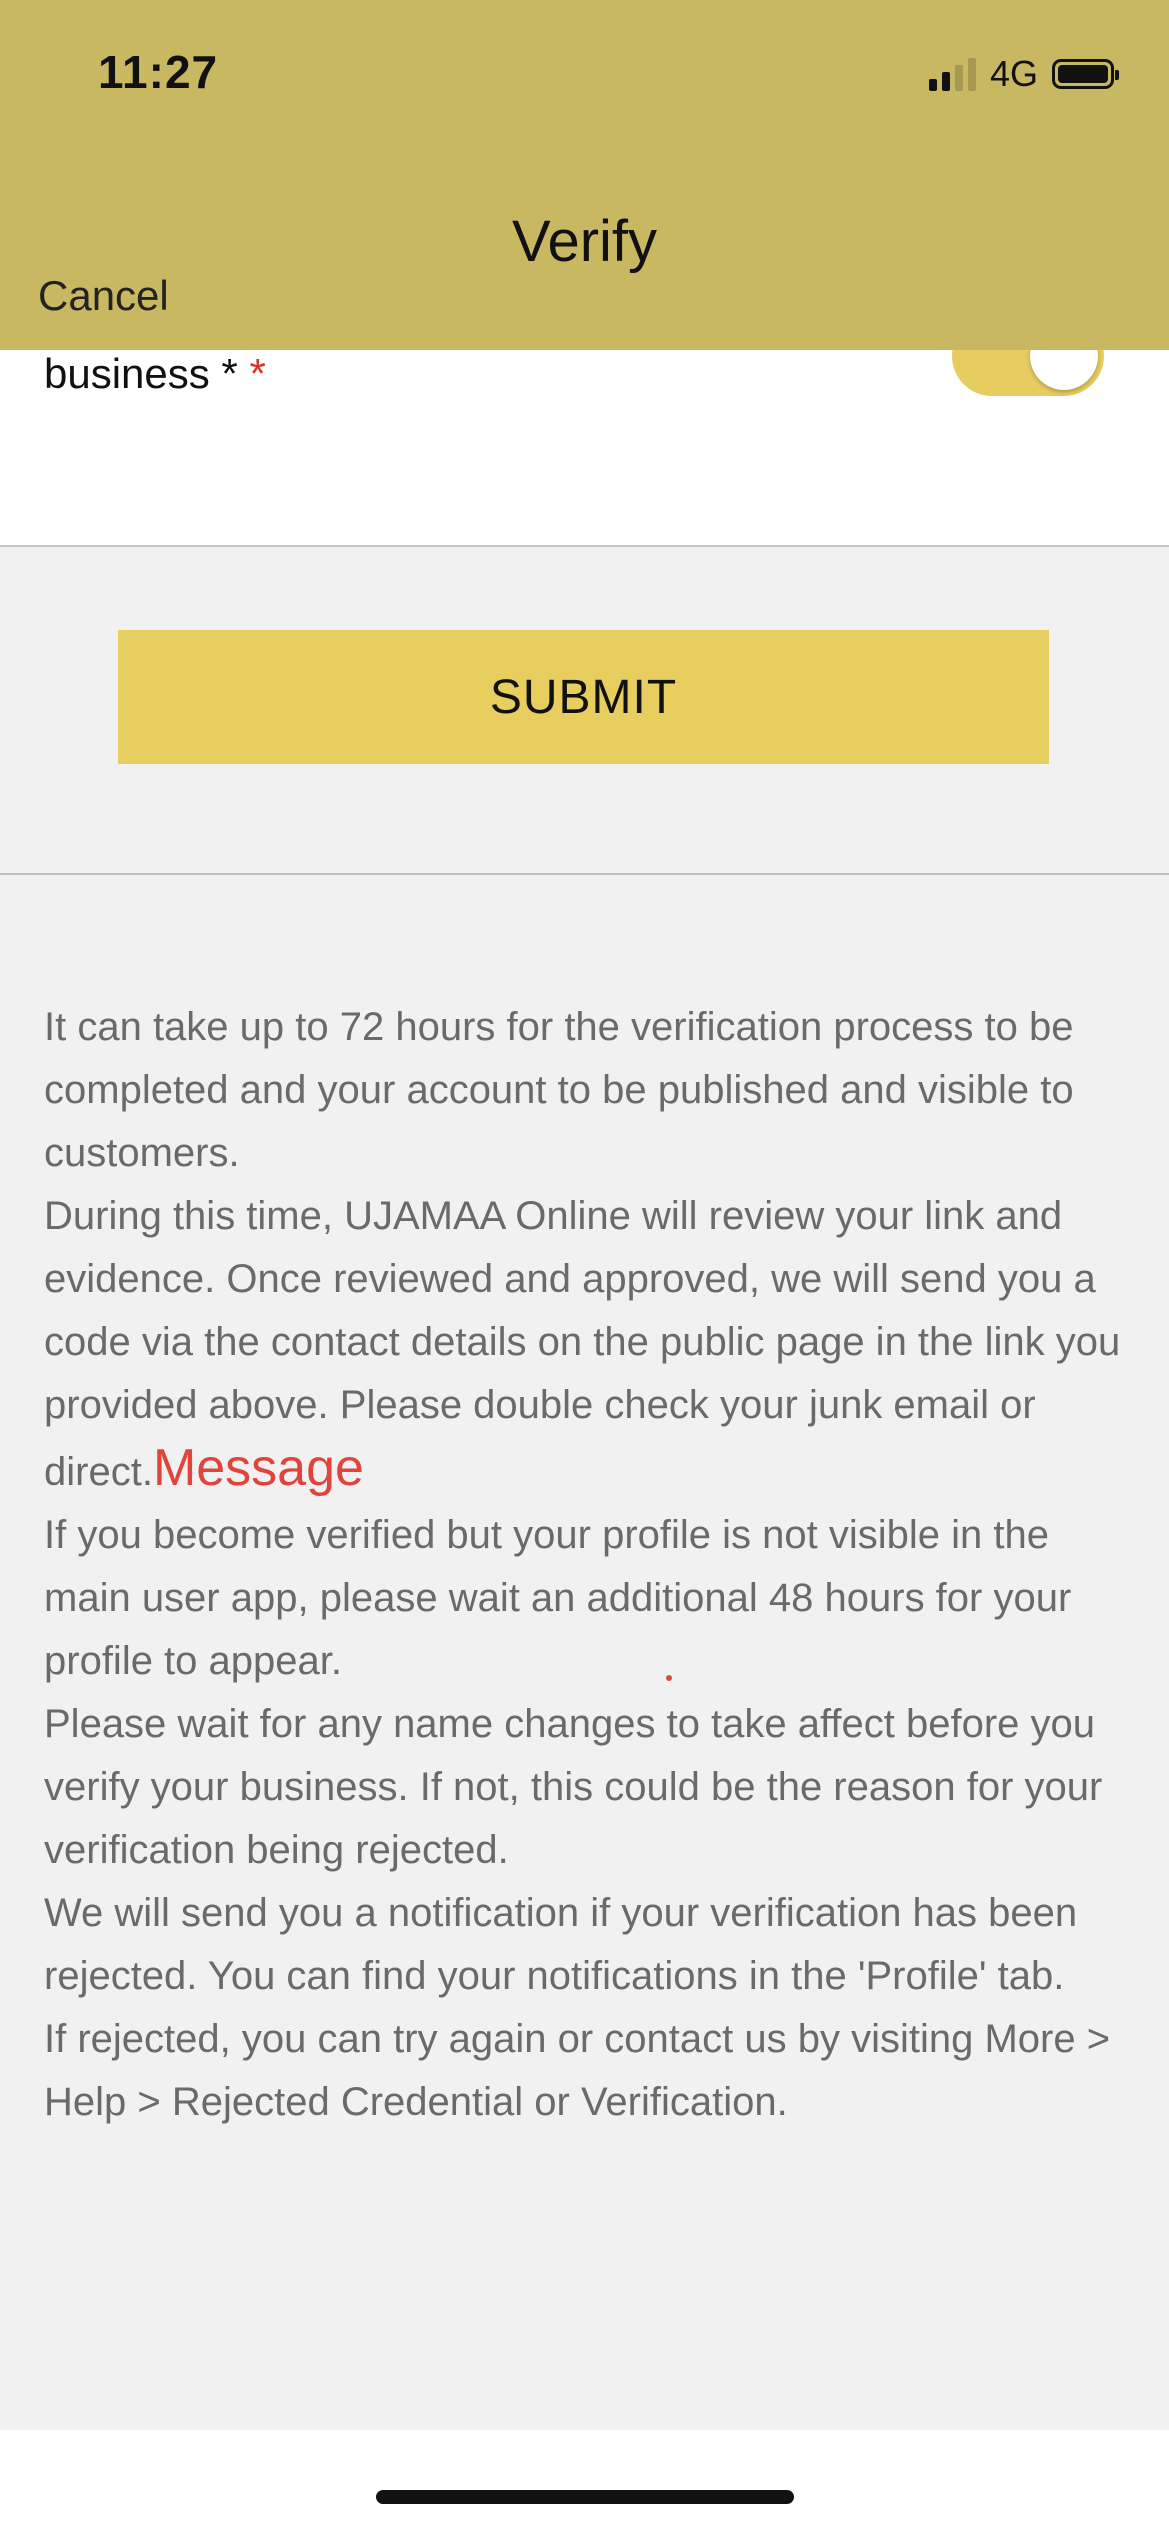 This screenshot has width=1169, height=2532. I want to click on home-indicator, so click(585, 2497).